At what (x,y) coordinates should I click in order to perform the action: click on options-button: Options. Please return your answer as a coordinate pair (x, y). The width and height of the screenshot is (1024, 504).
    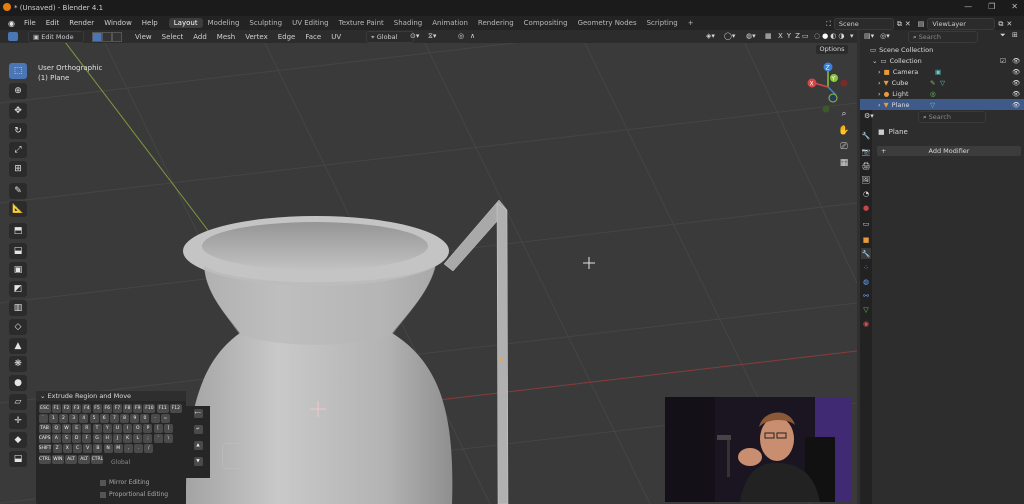
    Looking at the image, I should click on (832, 49).